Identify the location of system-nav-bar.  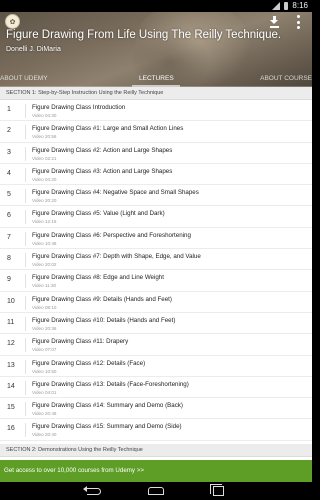
(156, 491).